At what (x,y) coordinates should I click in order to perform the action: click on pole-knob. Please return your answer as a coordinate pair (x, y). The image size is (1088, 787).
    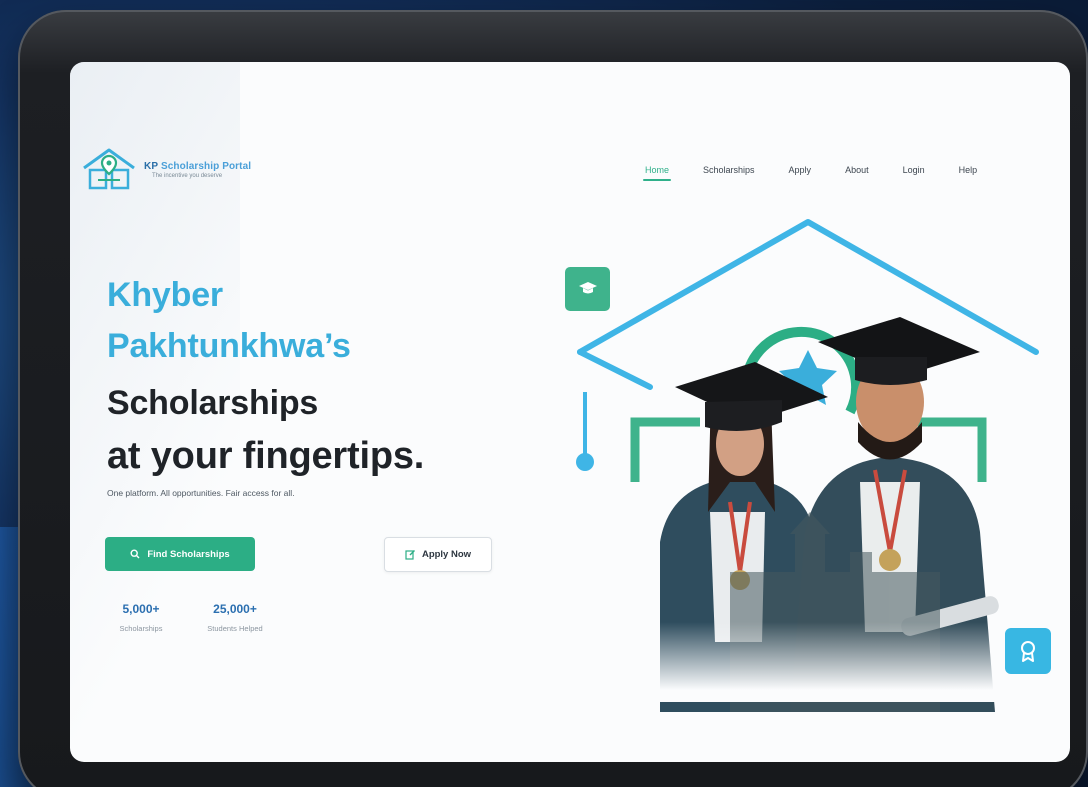
    Looking at the image, I should click on (585, 462).